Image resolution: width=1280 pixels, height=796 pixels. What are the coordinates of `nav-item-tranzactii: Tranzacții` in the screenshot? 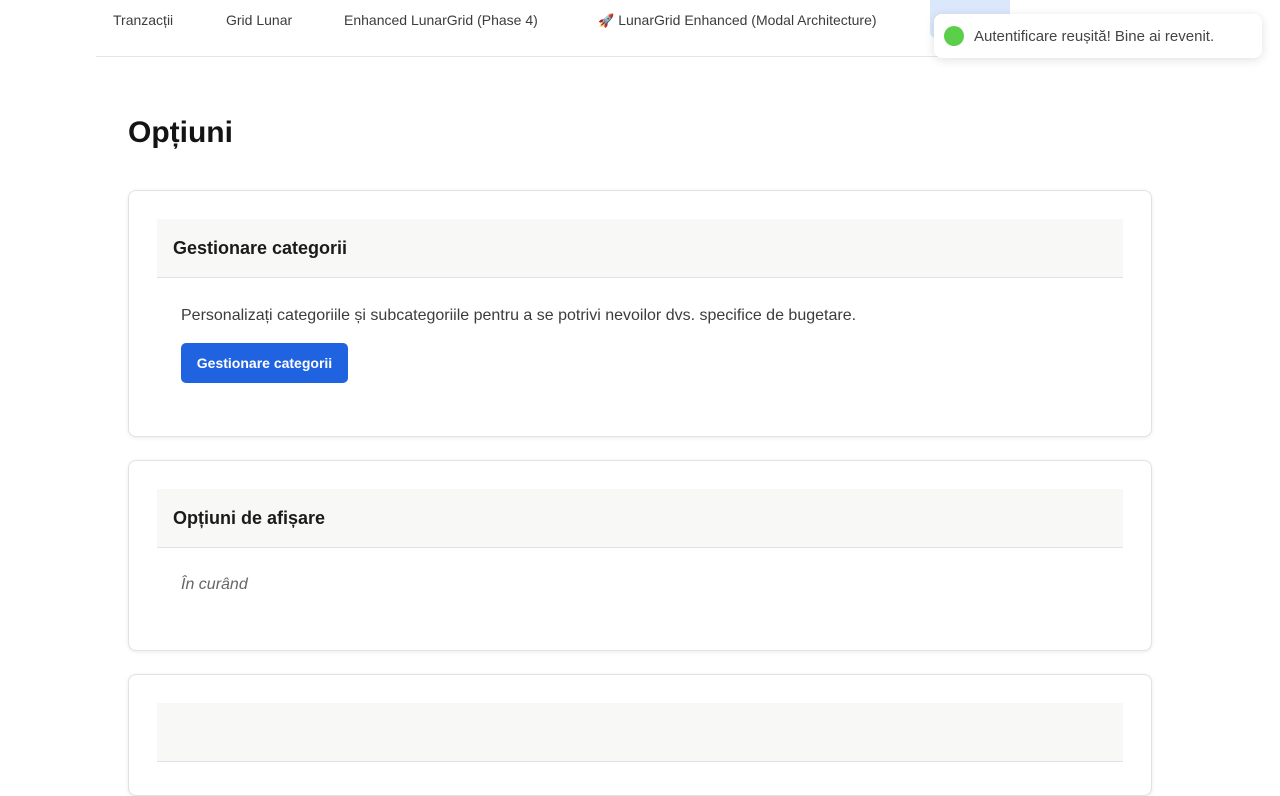 It's located at (143, 20).